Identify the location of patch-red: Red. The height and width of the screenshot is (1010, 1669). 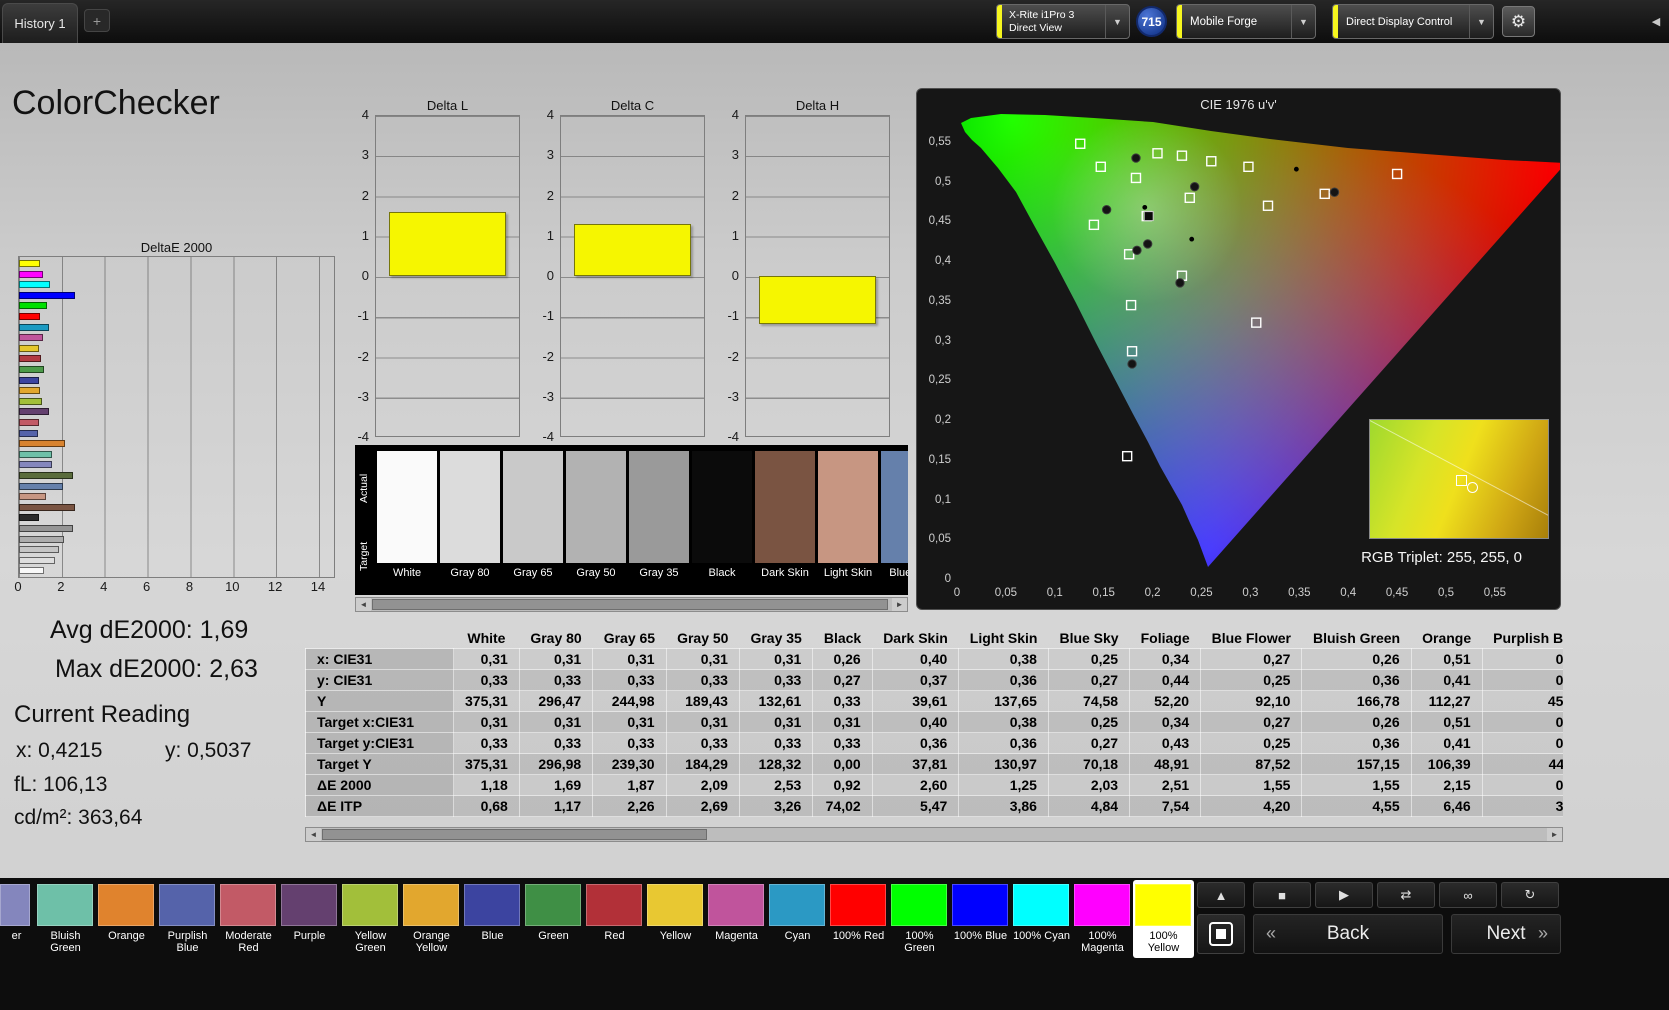
(614, 919).